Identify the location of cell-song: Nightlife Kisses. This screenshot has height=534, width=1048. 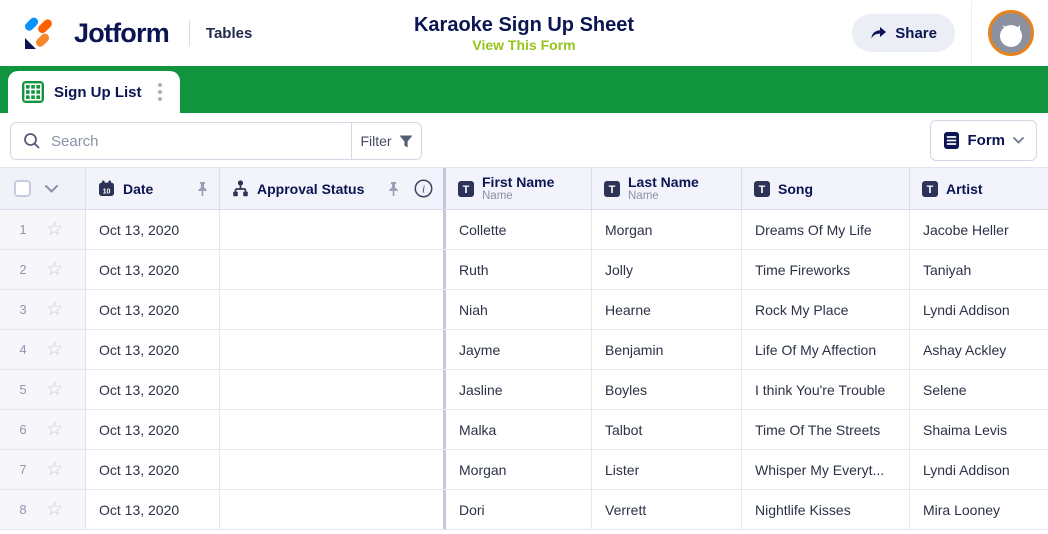
(826, 509).